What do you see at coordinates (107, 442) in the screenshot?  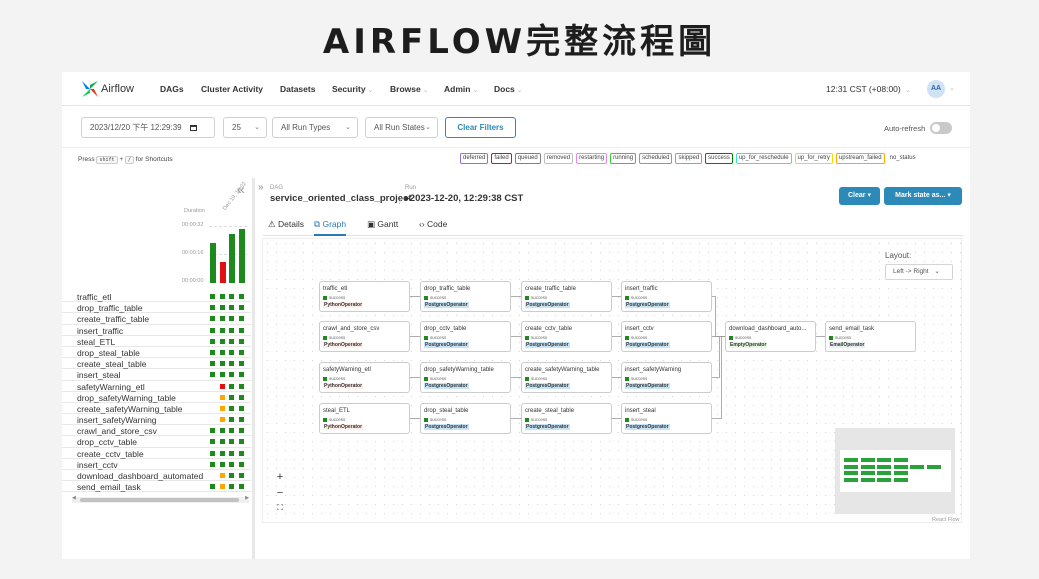 I see `task-name: drop_cctv_table` at bounding box center [107, 442].